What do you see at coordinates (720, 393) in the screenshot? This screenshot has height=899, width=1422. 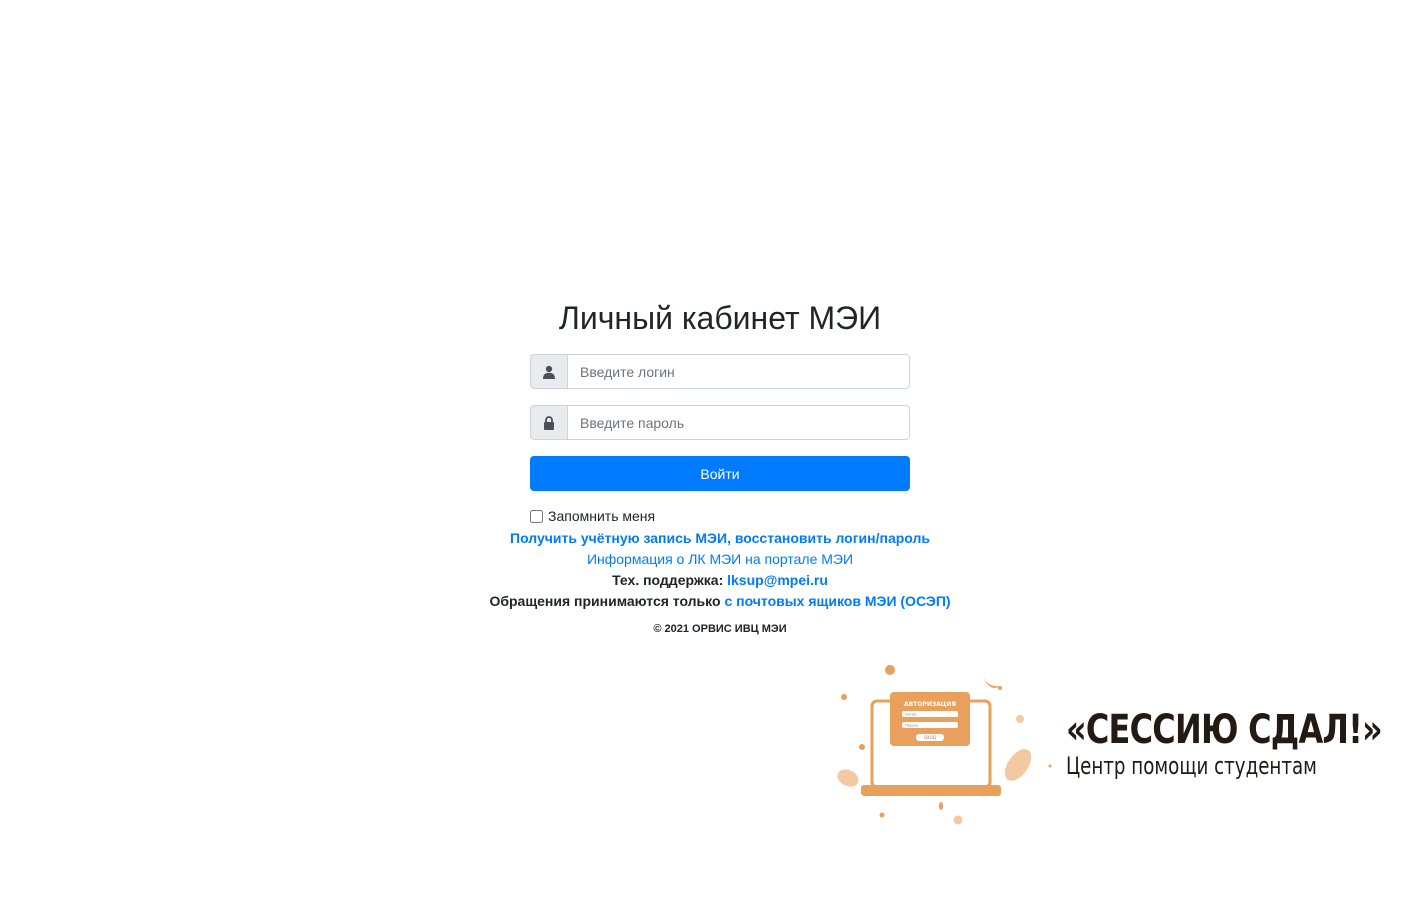 I see `login-form: Личный кабинет МЭИ Войти` at bounding box center [720, 393].